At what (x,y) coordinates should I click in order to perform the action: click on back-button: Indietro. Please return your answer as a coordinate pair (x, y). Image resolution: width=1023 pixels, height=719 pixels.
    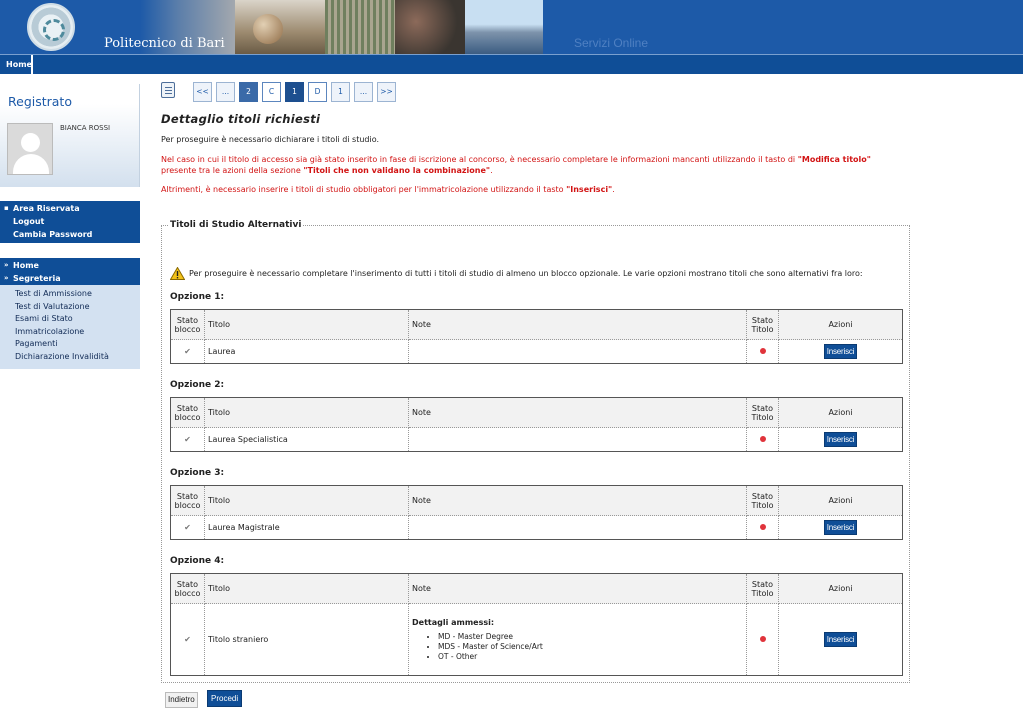
    Looking at the image, I should click on (181, 700).